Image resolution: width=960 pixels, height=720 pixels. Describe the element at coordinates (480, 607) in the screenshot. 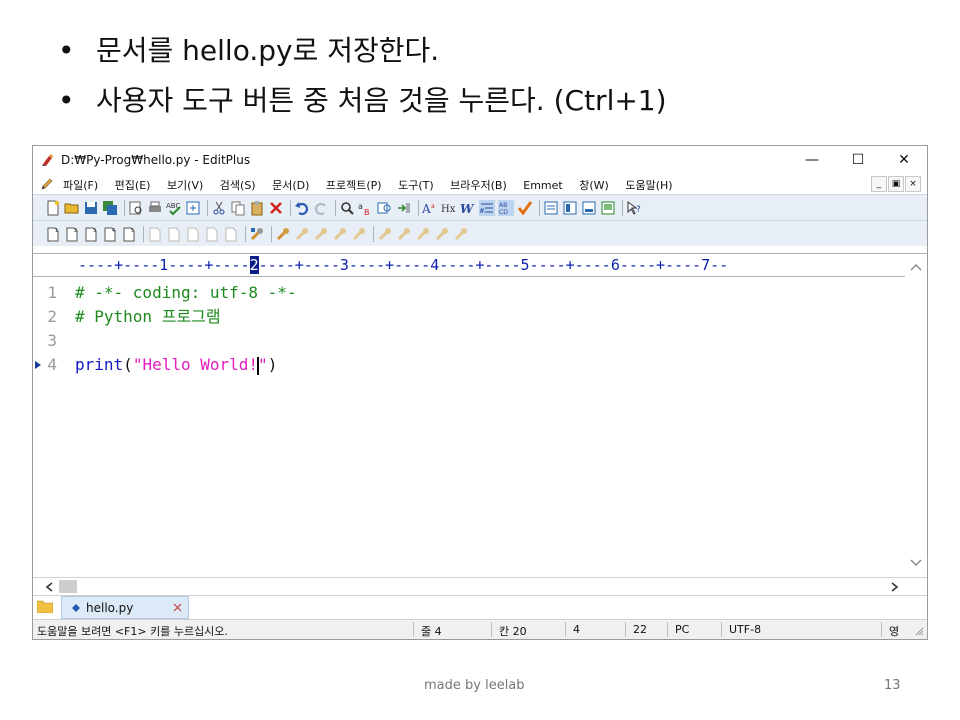

I see `document-tab-bar: hello.py` at that location.